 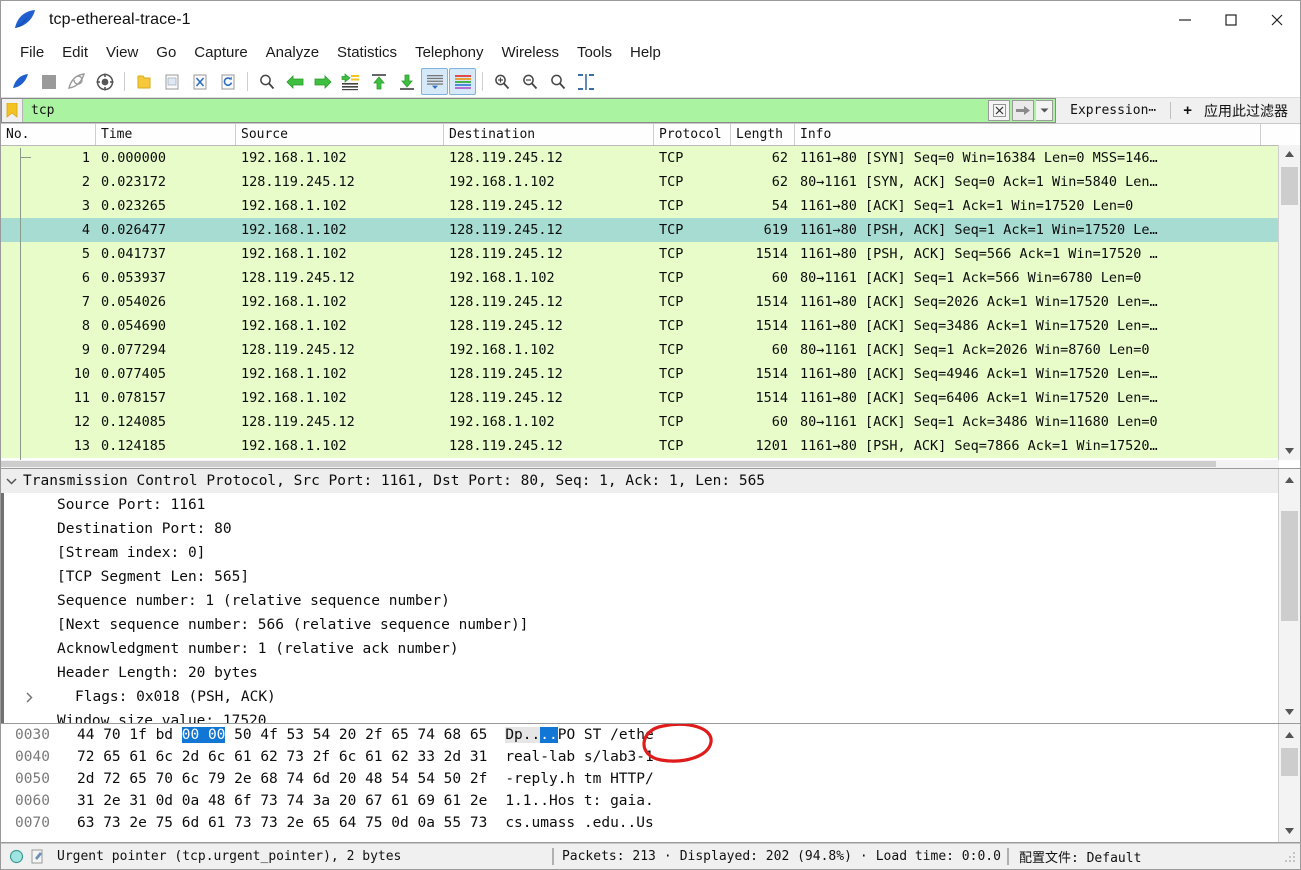 What do you see at coordinates (570, 779) in the screenshot?
I see `hex-ascii: -reply.h tm HTTP/` at bounding box center [570, 779].